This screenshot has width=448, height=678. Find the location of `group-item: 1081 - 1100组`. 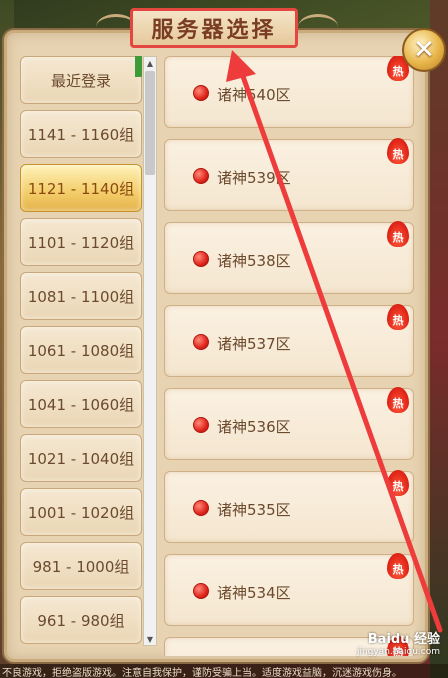

group-item: 1081 - 1100组 is located at coordinates (81, 296).